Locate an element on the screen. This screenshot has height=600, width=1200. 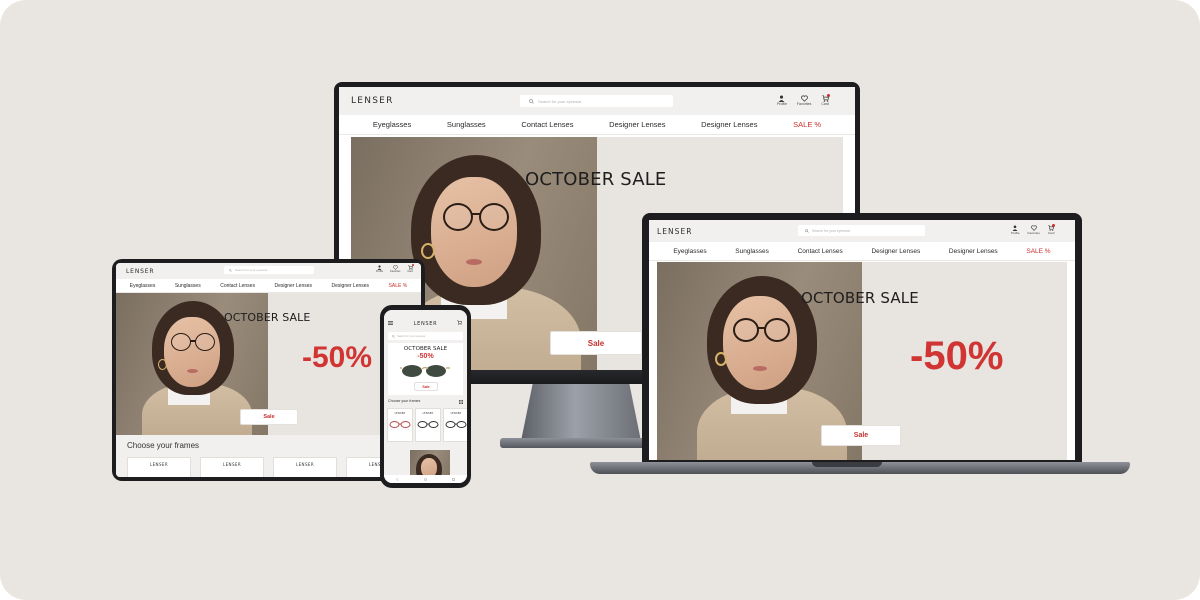
phone-hero: OCTOBER SALE -50% Sale is located at coordinates (425, 369).